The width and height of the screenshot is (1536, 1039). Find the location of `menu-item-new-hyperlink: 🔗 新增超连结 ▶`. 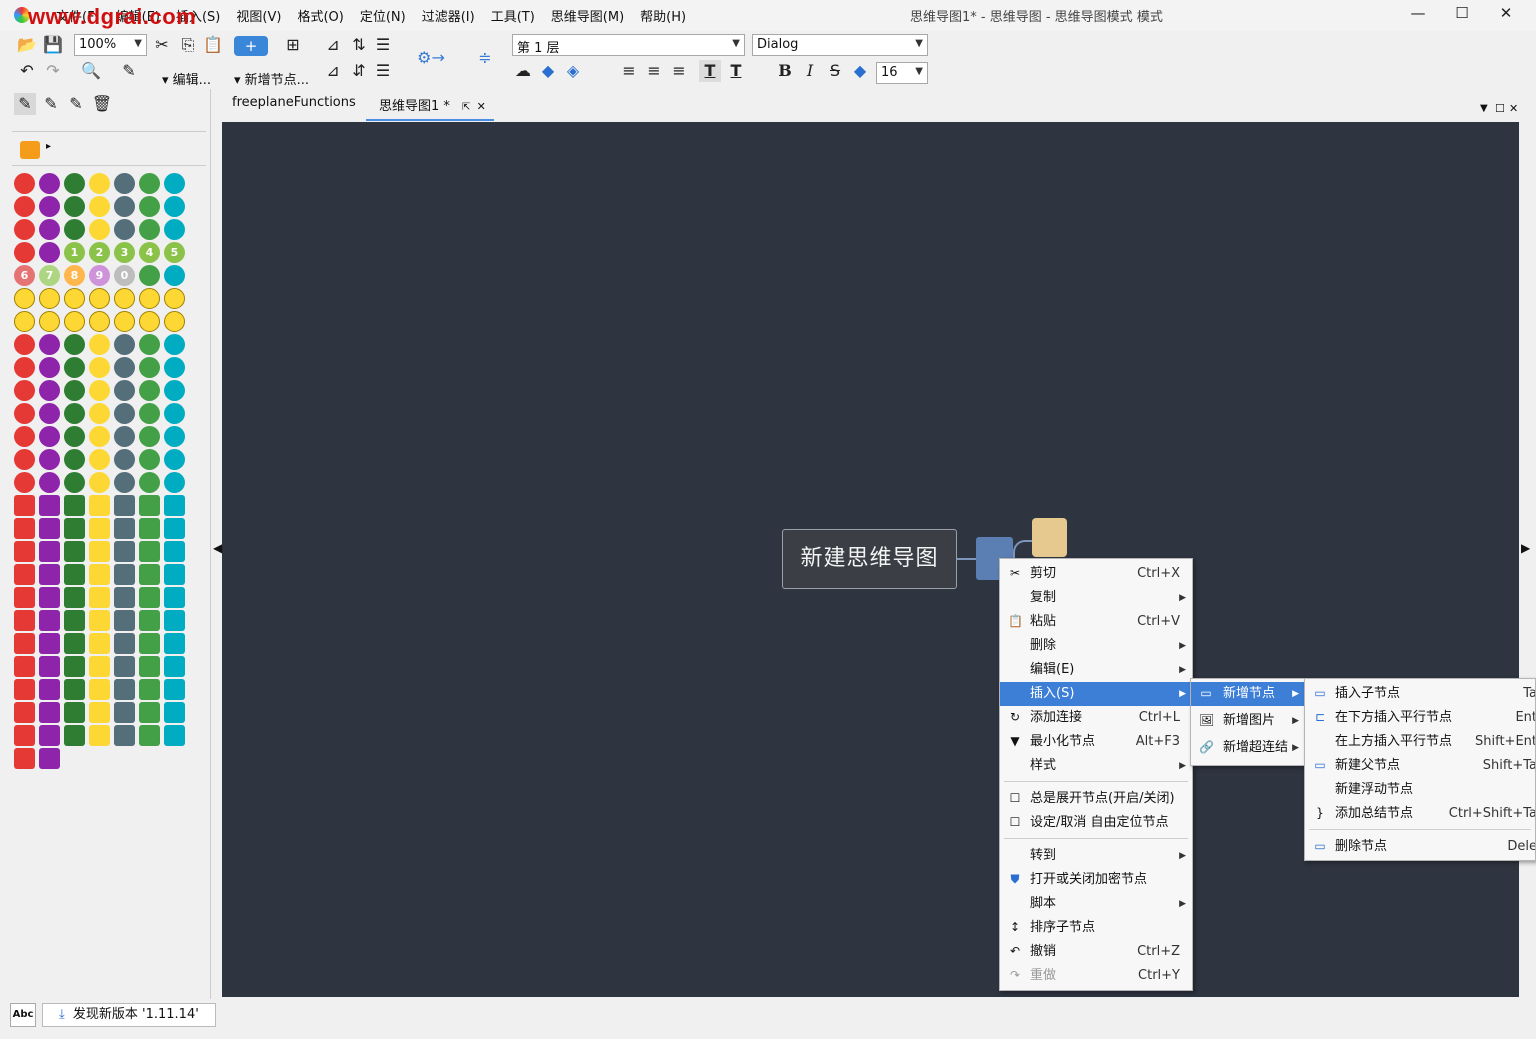

menu-item-new-hyperlink: 🔗 新增超连结 ▶ is located at coordinates (1248, 748).